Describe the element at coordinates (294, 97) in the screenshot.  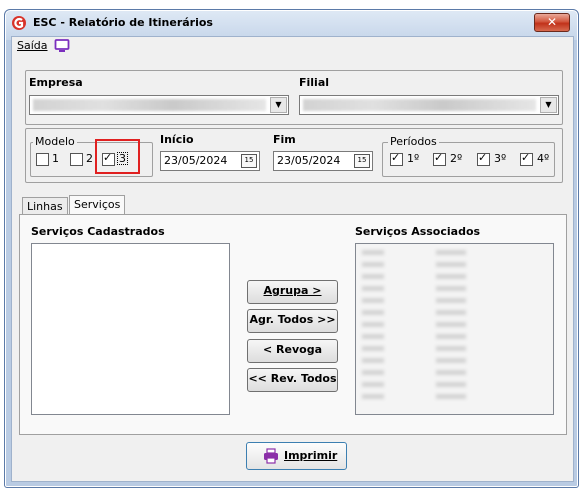
I see `company-branch-group: Empresa ▼ Filial ▼` at that location.